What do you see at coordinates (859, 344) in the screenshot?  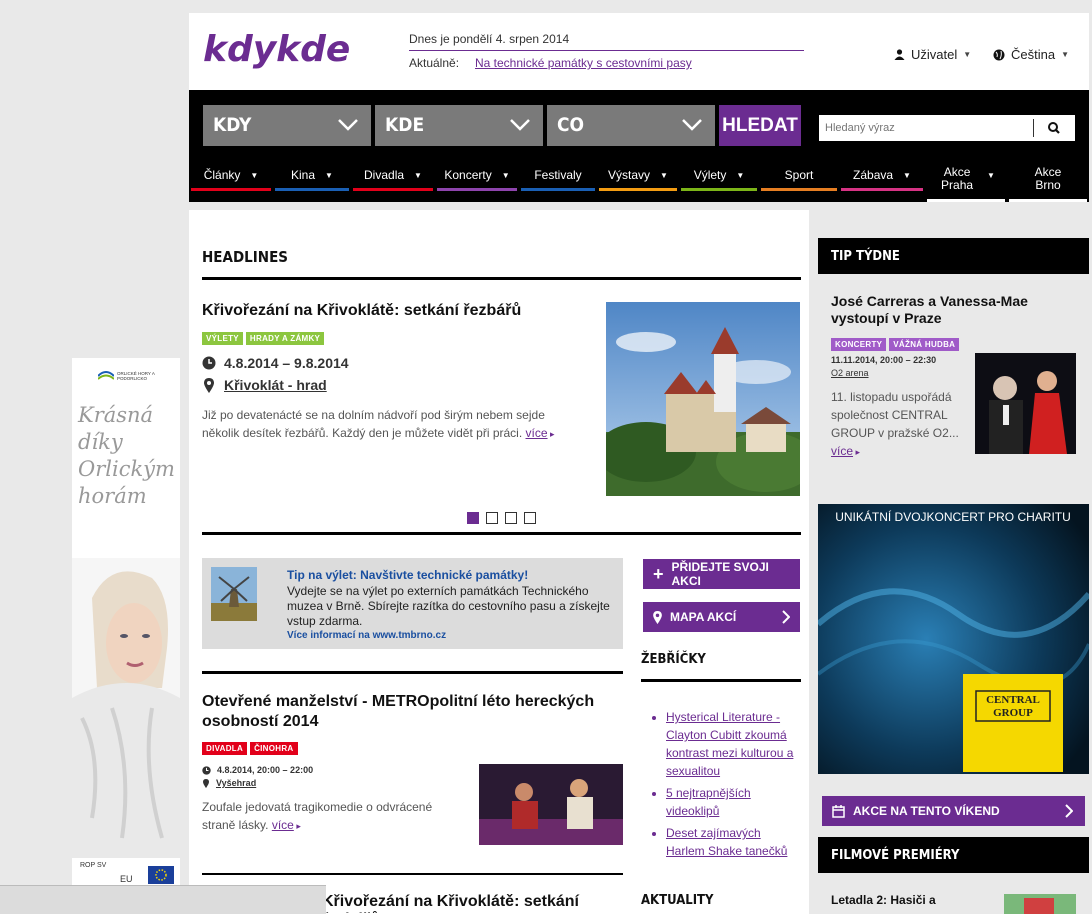 I see `tag: KONCERTY` at bounding box center [859, 344].